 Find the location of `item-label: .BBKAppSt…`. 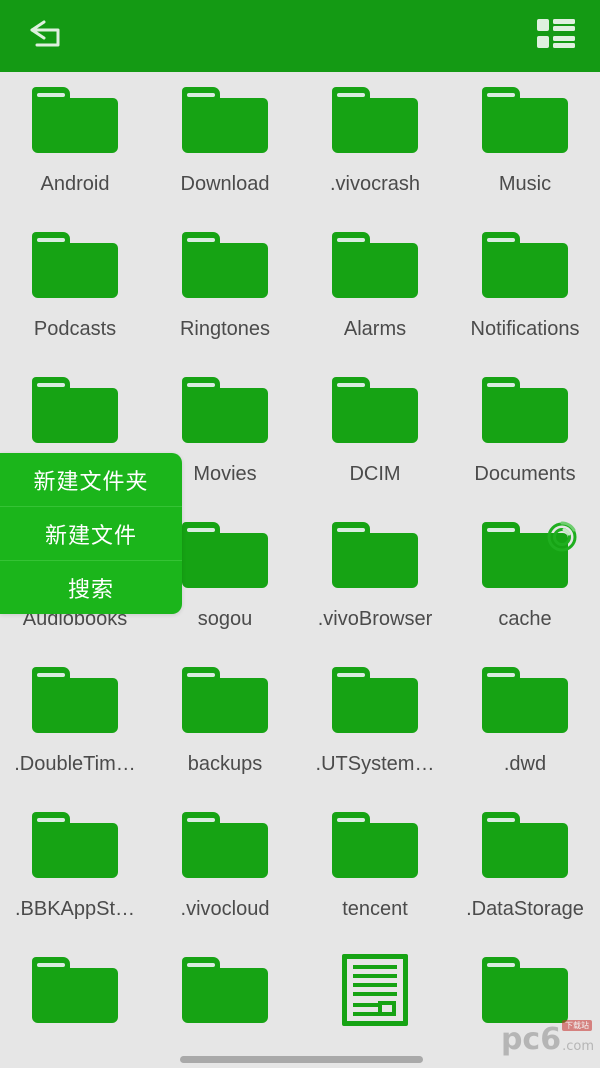

item-label: .BBKAppSt… is located at coordinates (75, 909).